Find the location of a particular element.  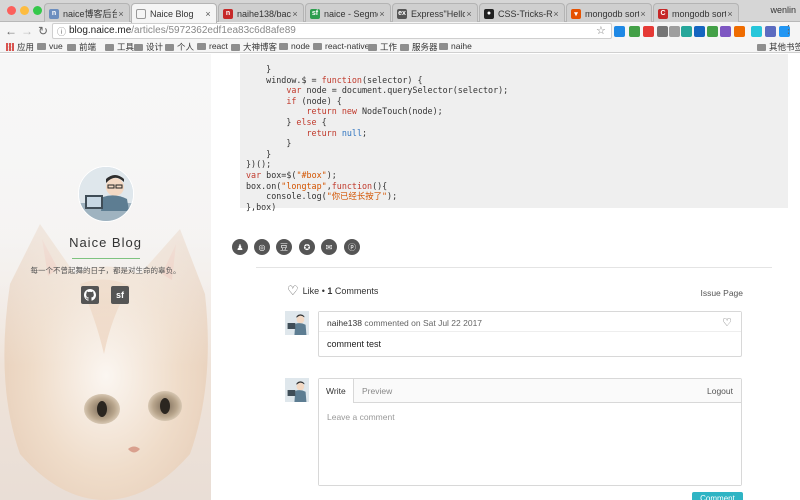

bookmark-item: 设计 is located at coordinates (148, 47).